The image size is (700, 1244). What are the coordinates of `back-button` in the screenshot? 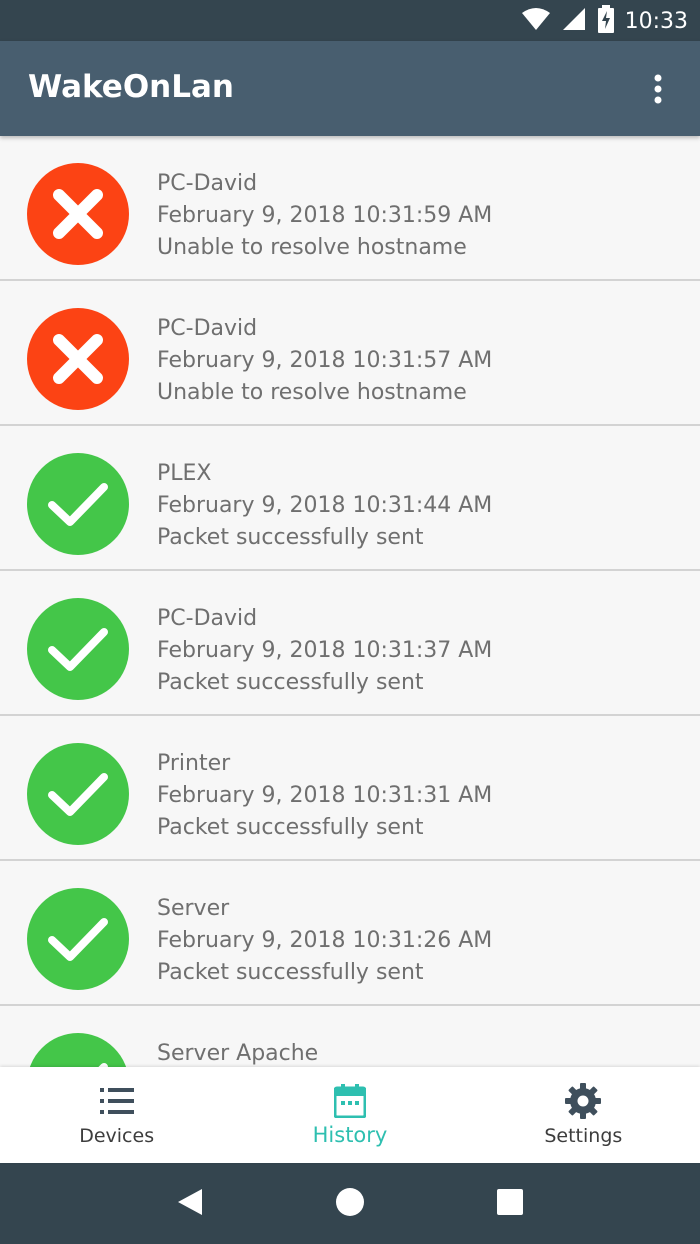 It's located at (190, 1204).